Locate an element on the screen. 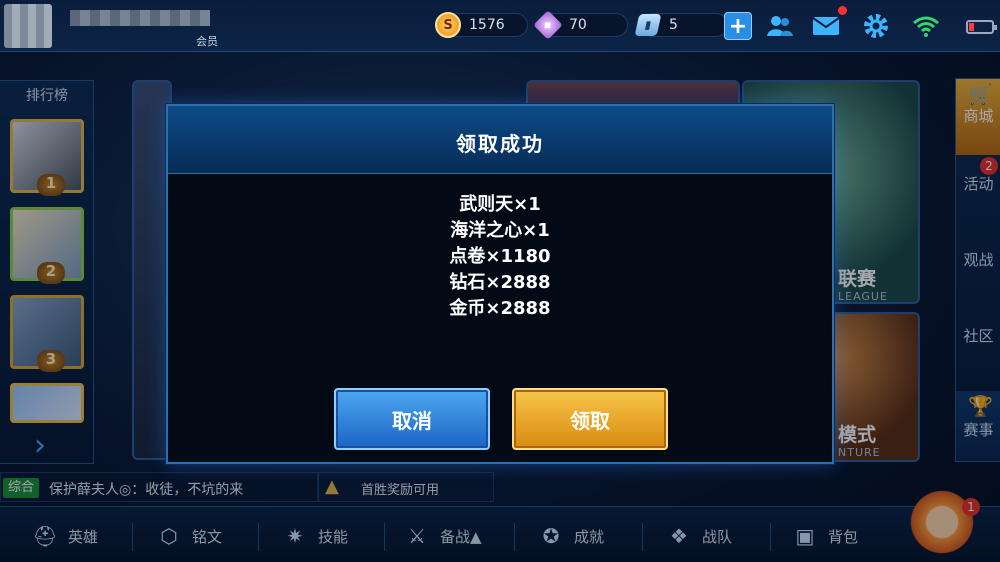 This screenshot has width=1000, height=562. dialog-title: 领取成功 is located at coordinates (500, 144).